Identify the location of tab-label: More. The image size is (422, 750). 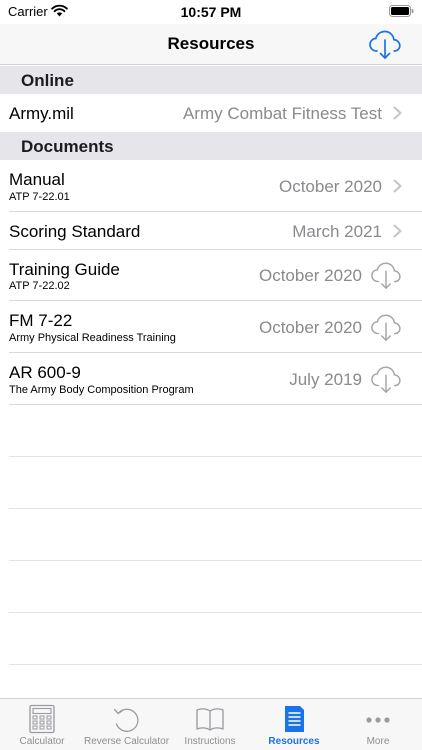
(378, 741).